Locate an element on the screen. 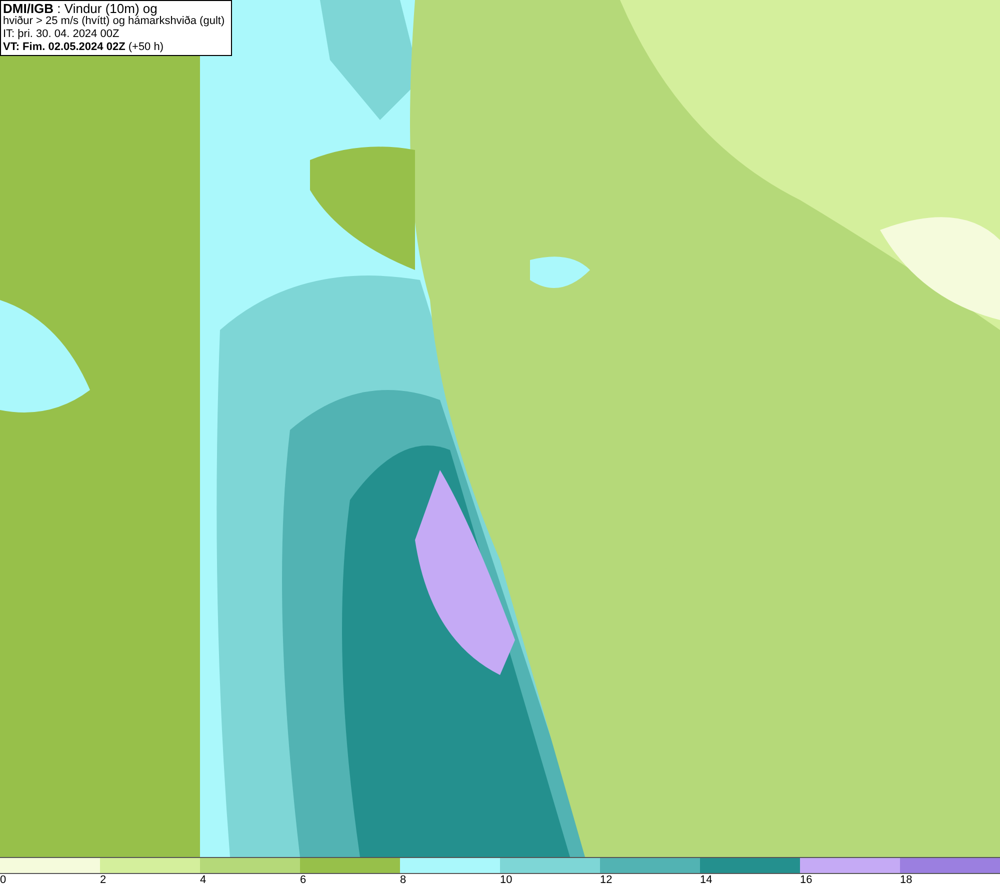  header-line: VT: Fim. 02.05.2024 02Z (+50 h) is located at coordinates (84, 47).